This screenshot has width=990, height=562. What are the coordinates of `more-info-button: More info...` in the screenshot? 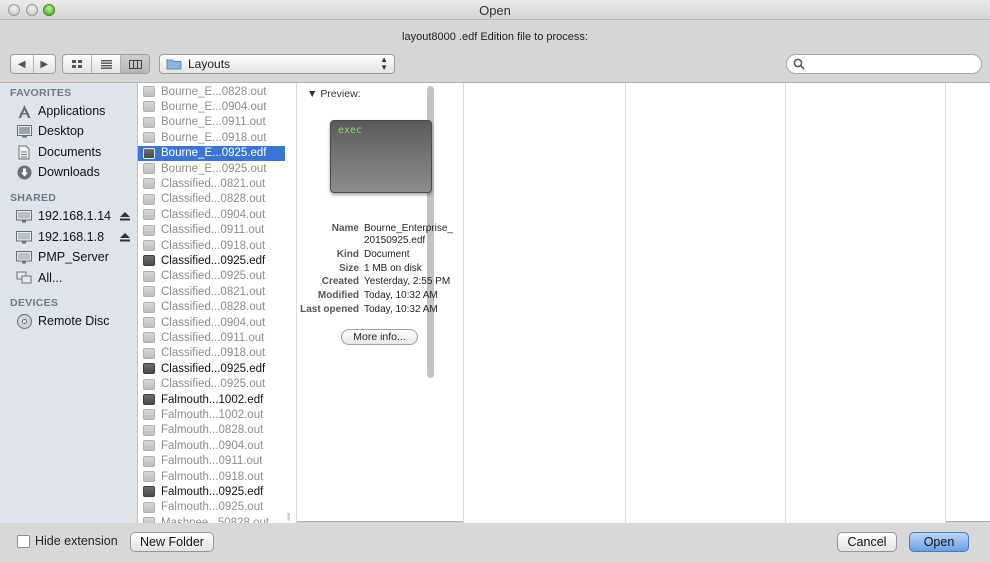 It's located at (379, 337).